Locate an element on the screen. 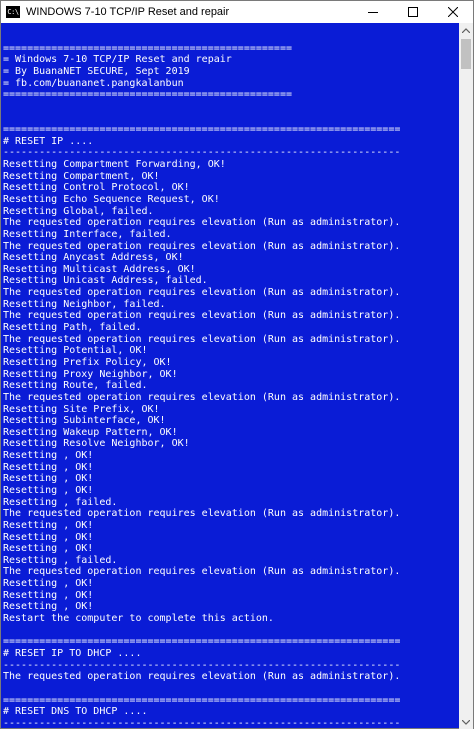 This screenshot has width=474, height=729. console-line: Resetting Site Prefix, OK! is located at coordinates (81, 409).